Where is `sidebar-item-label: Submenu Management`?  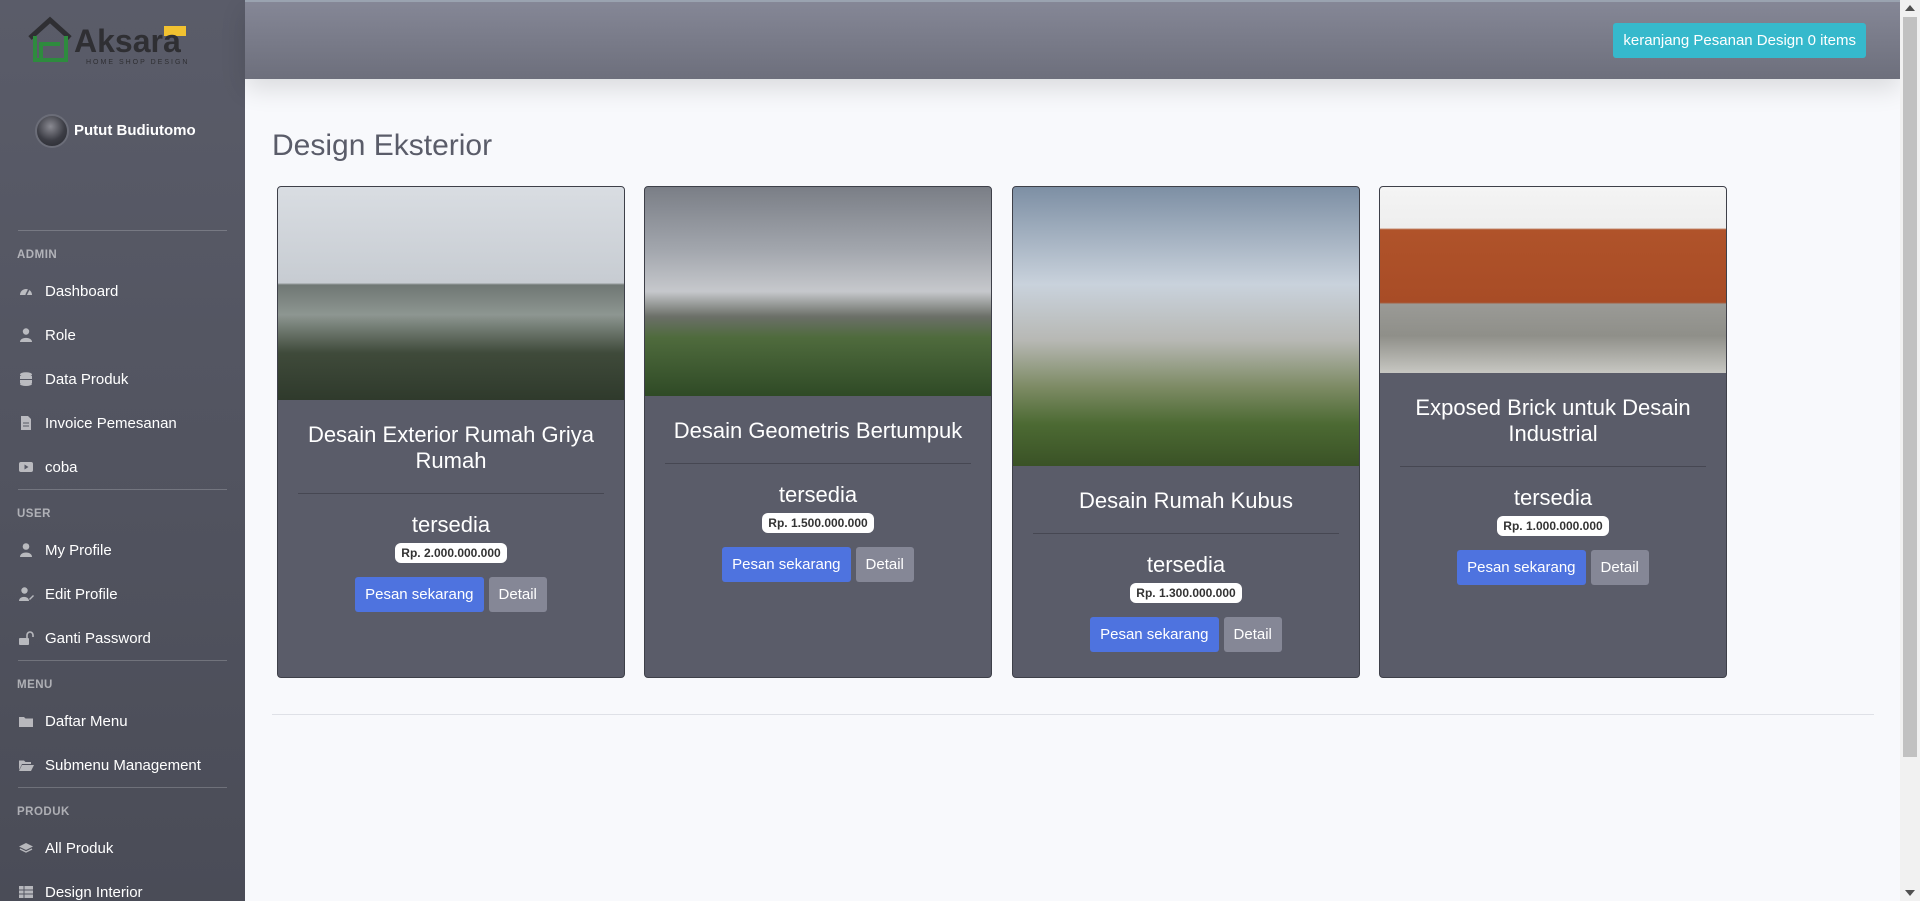
sidebar-item-label: Submenu Management is located at coordinates (123, 765).